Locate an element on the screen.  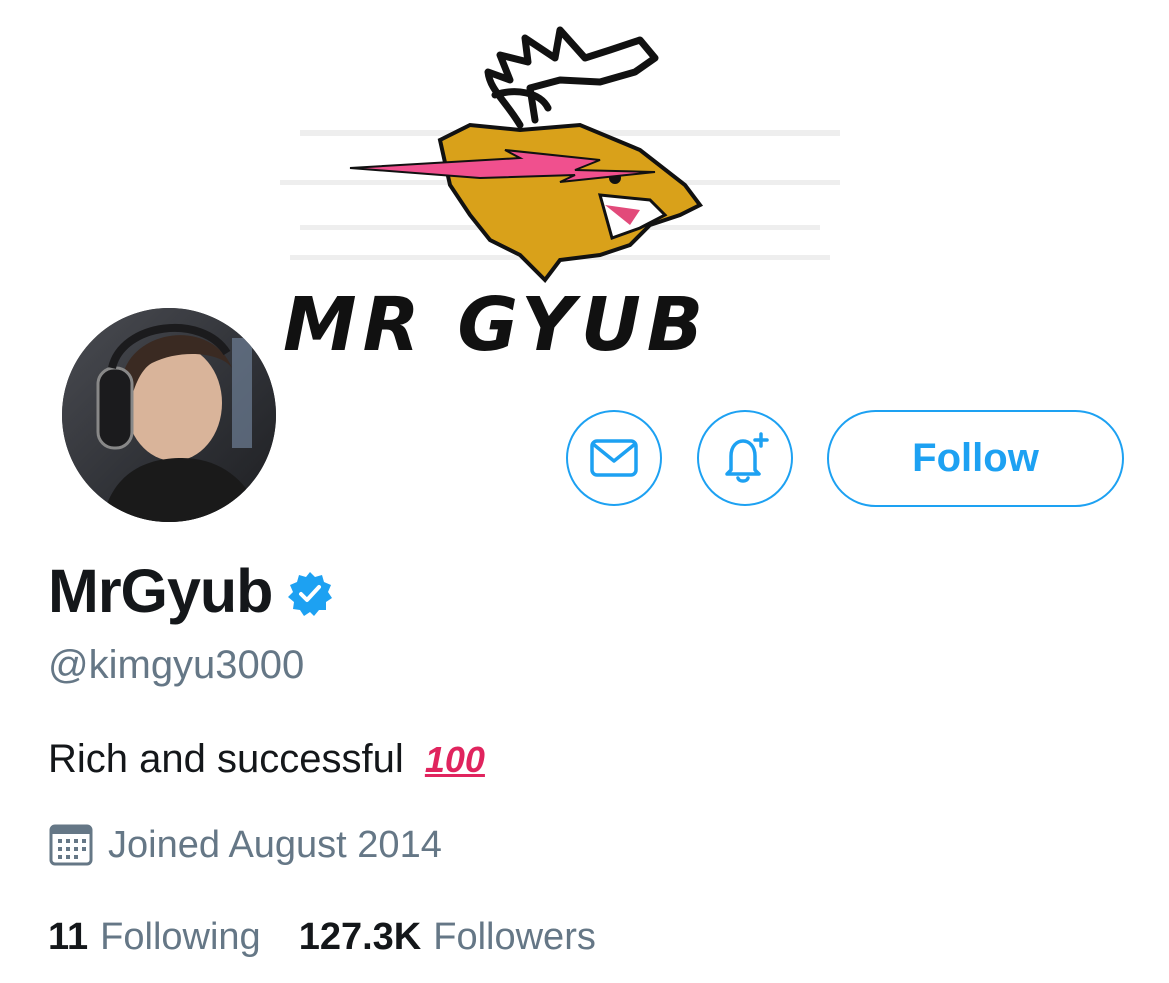
hundred-points-emoji: 100 is located at coordinates (454, 759).